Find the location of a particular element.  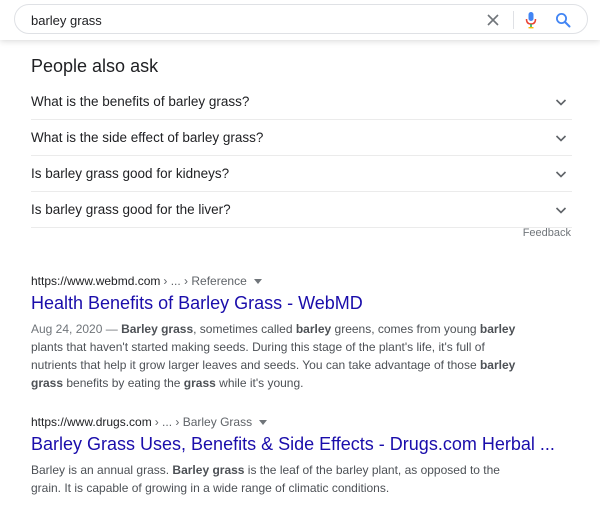

search-icon is located at coordinates (563, 20).